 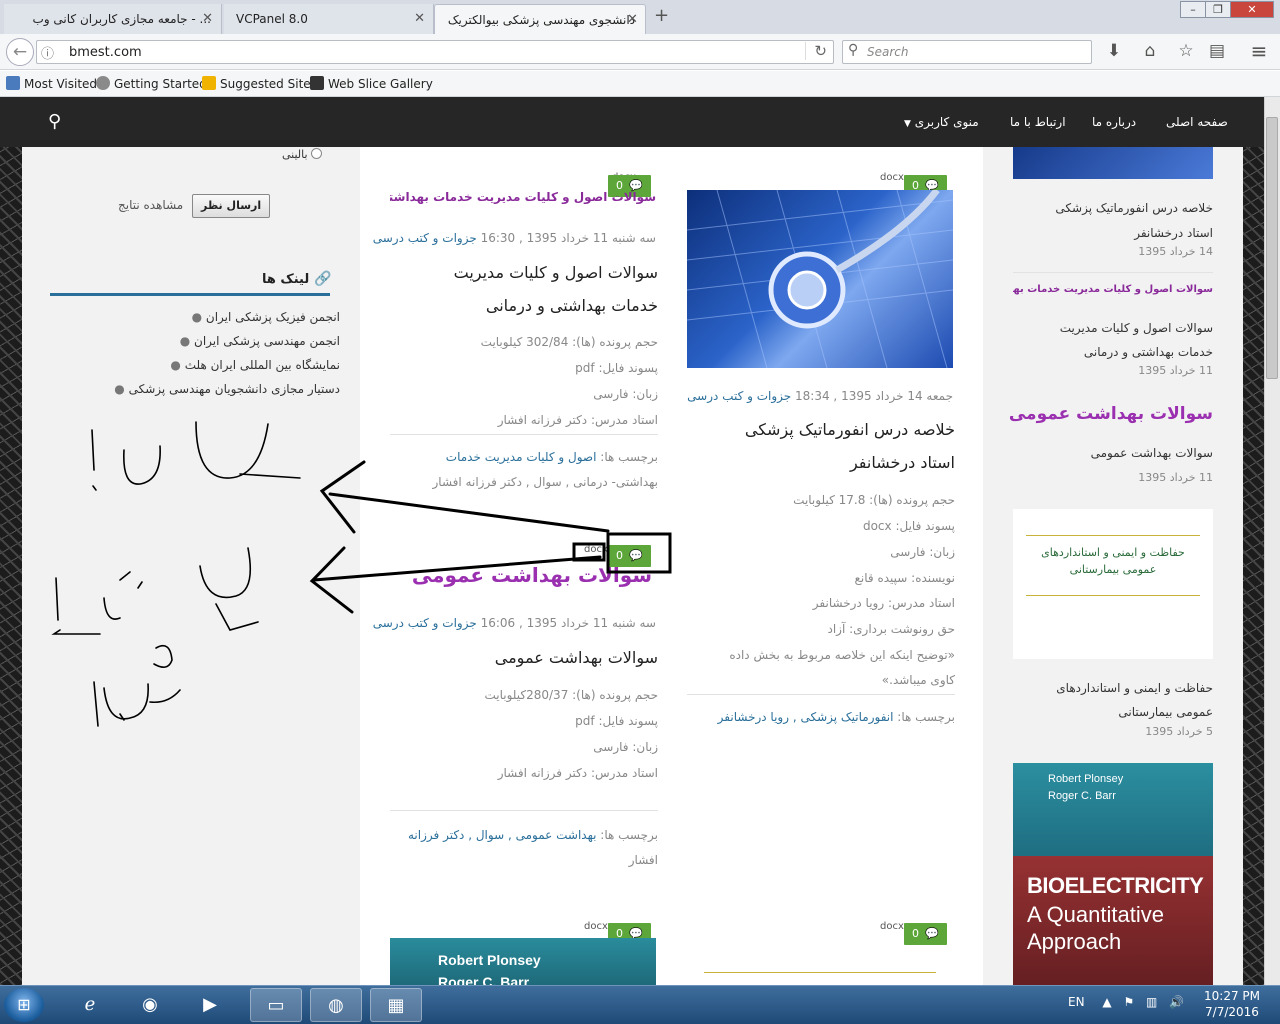 I want to click on flag-icon: ⚑, so click(x=1128, y=1002).